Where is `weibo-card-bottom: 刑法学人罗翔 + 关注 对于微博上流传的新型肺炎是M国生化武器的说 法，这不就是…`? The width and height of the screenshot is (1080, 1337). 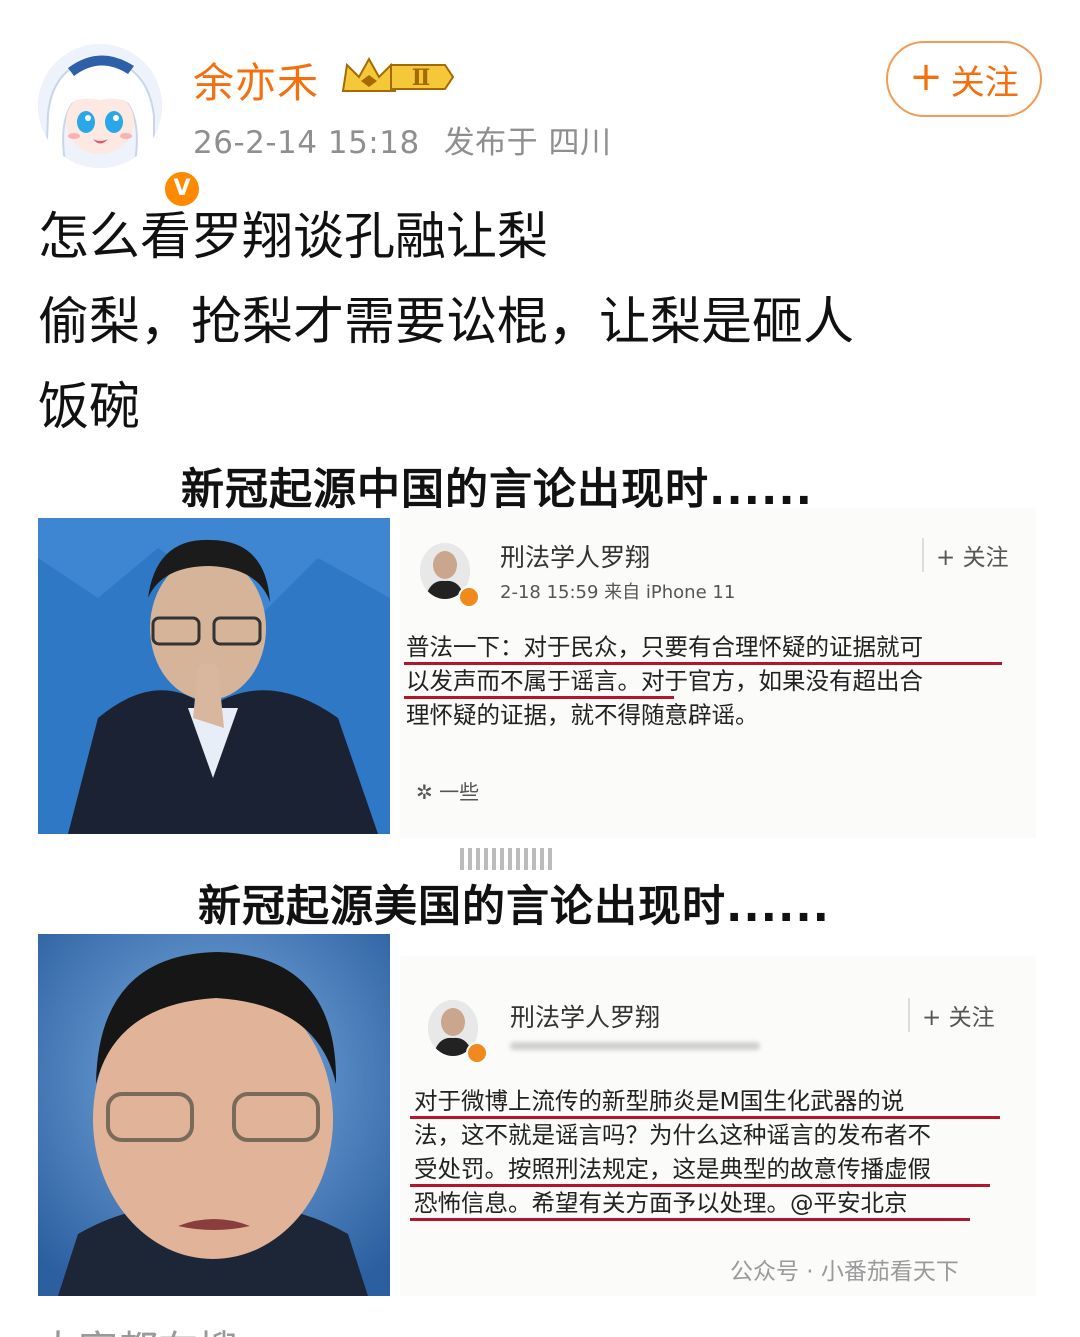
weibo-card-bottom: 刑法学人罗翔 + 关注 对于微博上流传的新型肺炎是M国生化武器的说 法，这不就是… is located at coordinates (718, 1126).